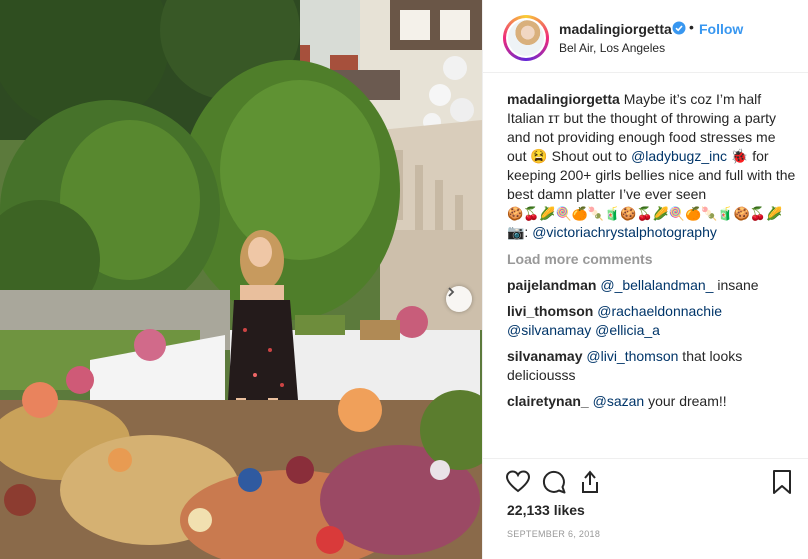 This screenshot has height=559, width=808. What do you see at coordinates (685, 401) in the screenshot?
I see `comment-text: your dream!!` at bounding box center [685, 401].